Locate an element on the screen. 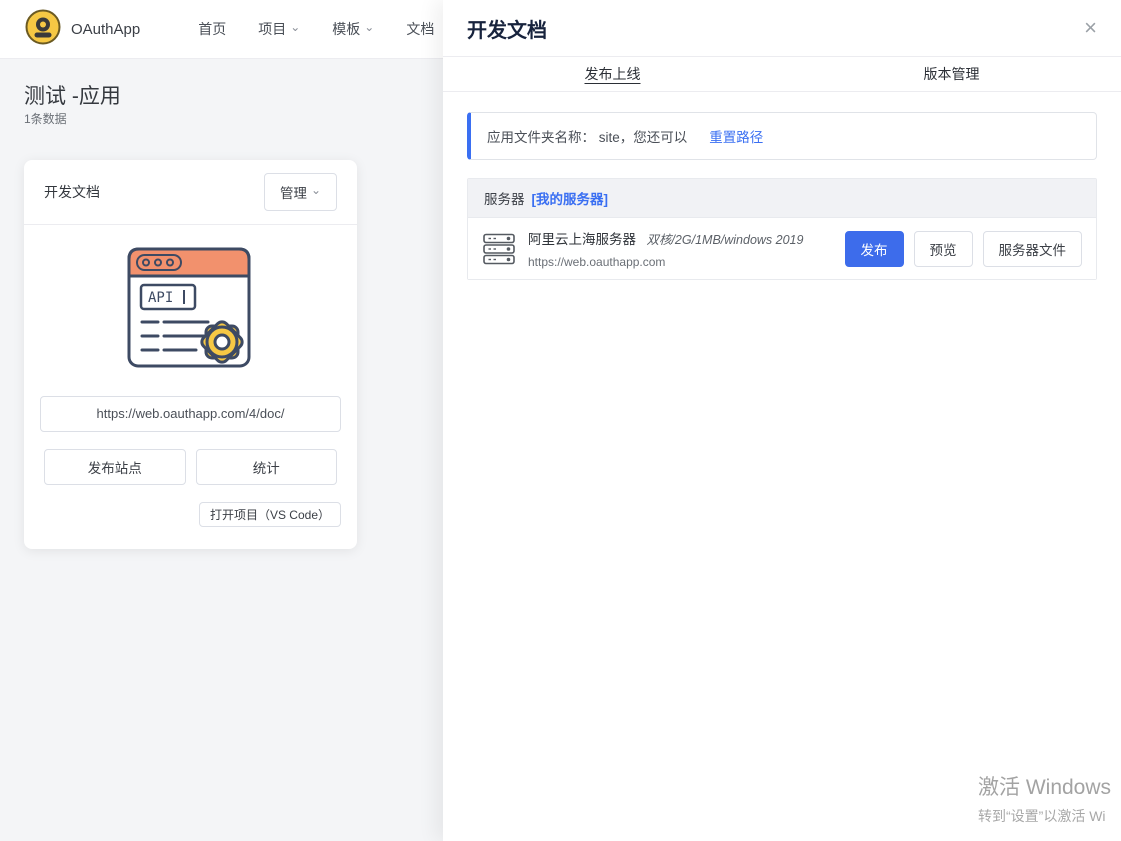 This screenshot has width=1121, height=841. my-servers-link: [我的服务器] is located at coordinates (570, 198).